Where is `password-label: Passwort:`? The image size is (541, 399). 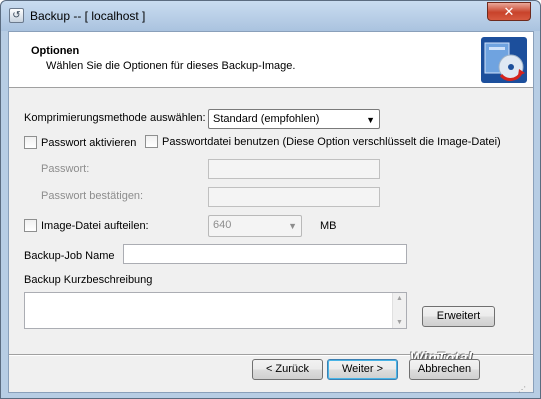
password-label: Passwort: is located at coordinates (65, 169).